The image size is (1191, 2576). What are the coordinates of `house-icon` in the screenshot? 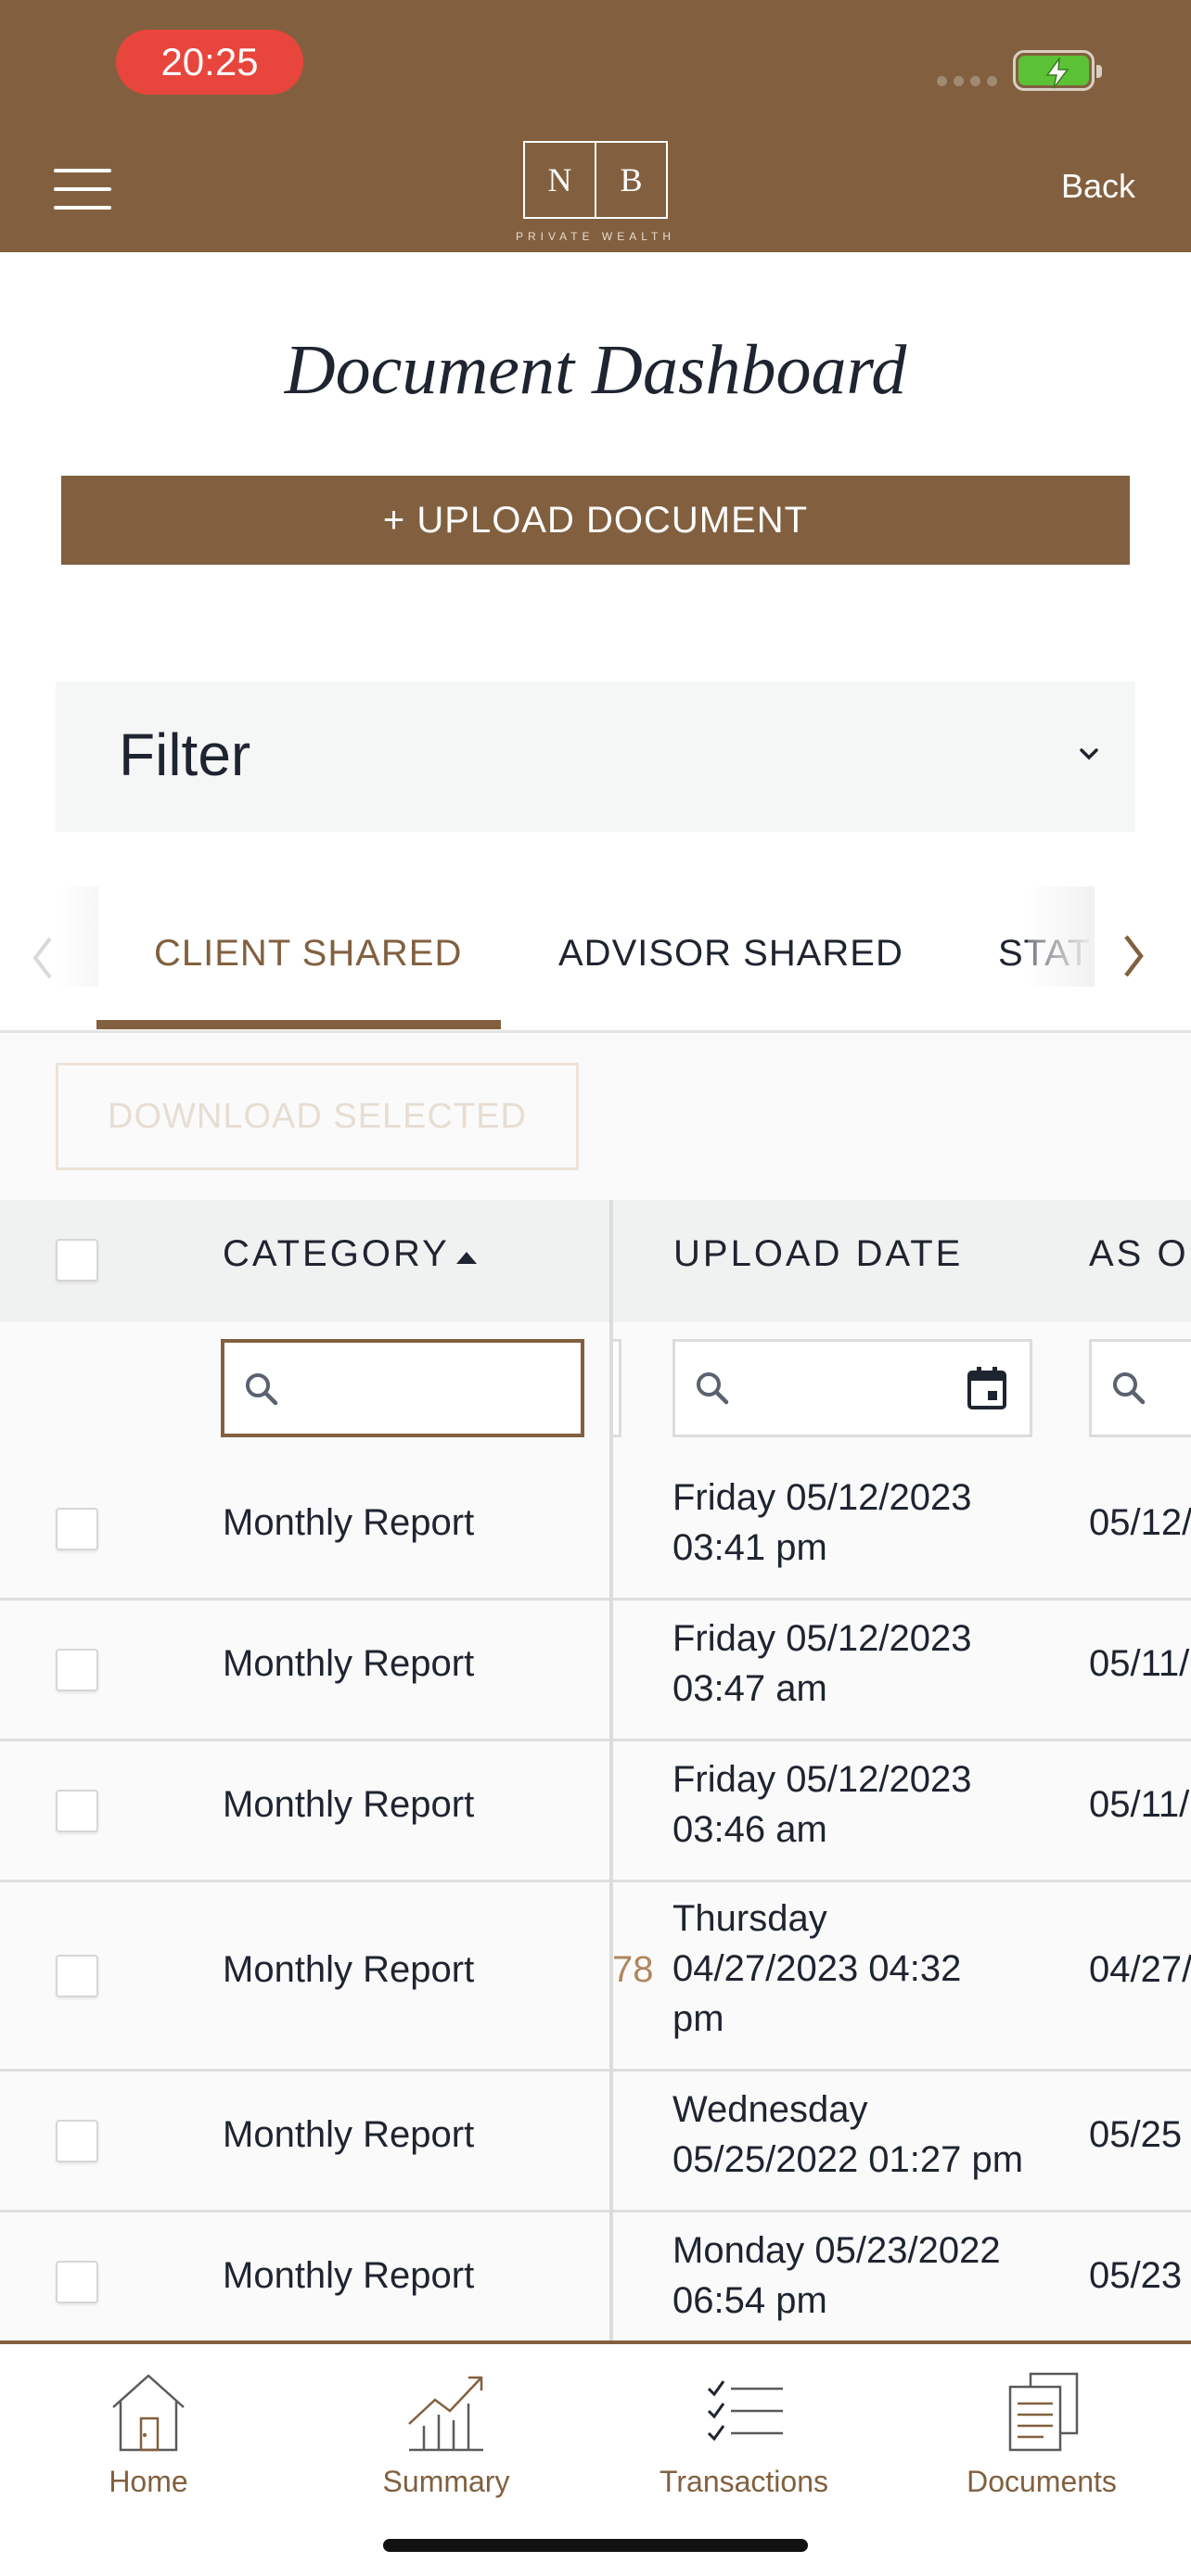 It's located at (148, 2413).